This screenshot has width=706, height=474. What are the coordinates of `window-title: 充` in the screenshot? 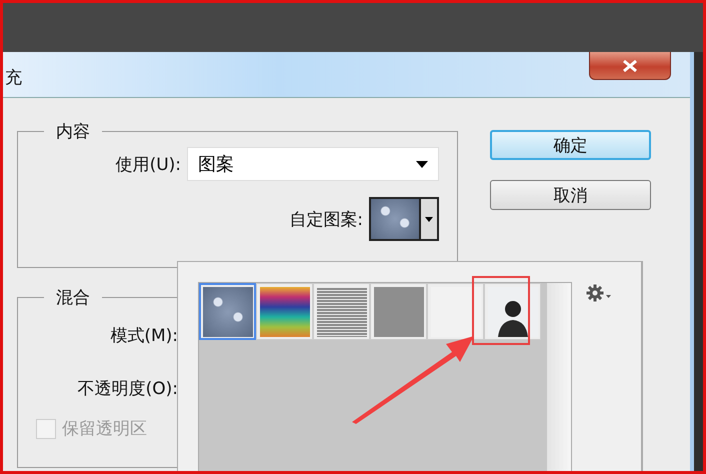 It's located at (13, 78).